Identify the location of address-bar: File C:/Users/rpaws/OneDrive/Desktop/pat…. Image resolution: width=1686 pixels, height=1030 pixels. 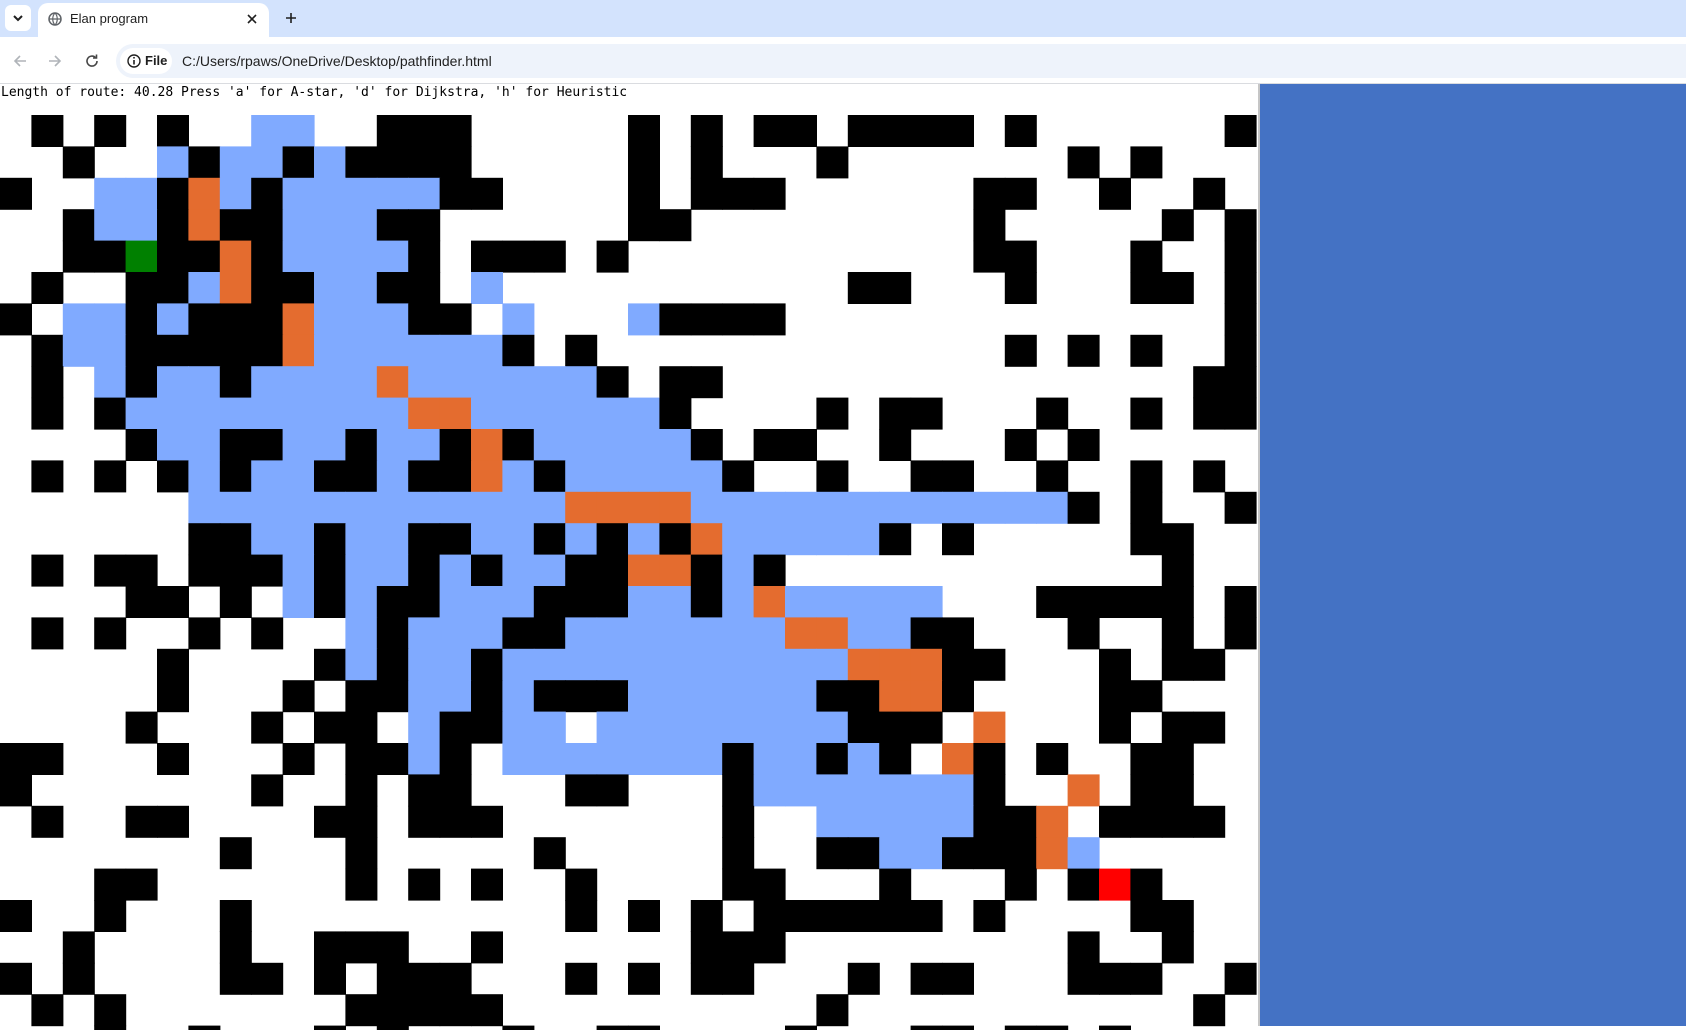
(901, 61).